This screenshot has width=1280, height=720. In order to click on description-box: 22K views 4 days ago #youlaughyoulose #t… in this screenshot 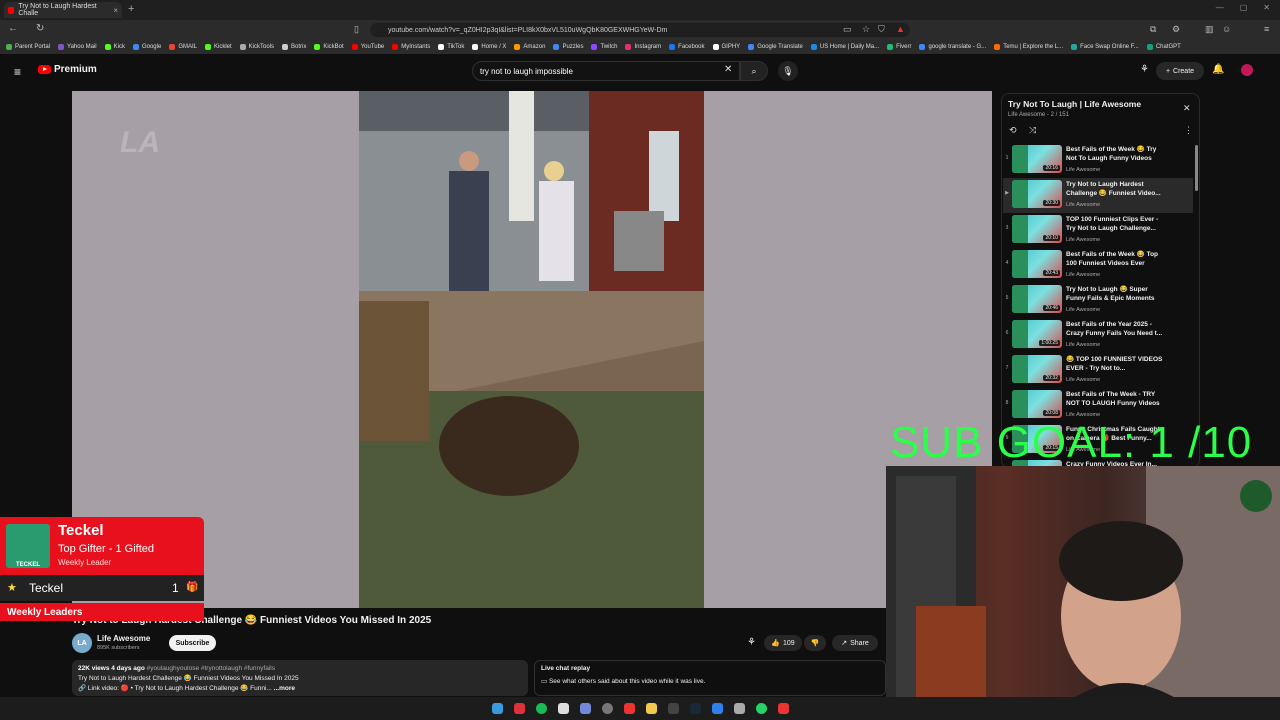, I will do `click(300, 678)`.